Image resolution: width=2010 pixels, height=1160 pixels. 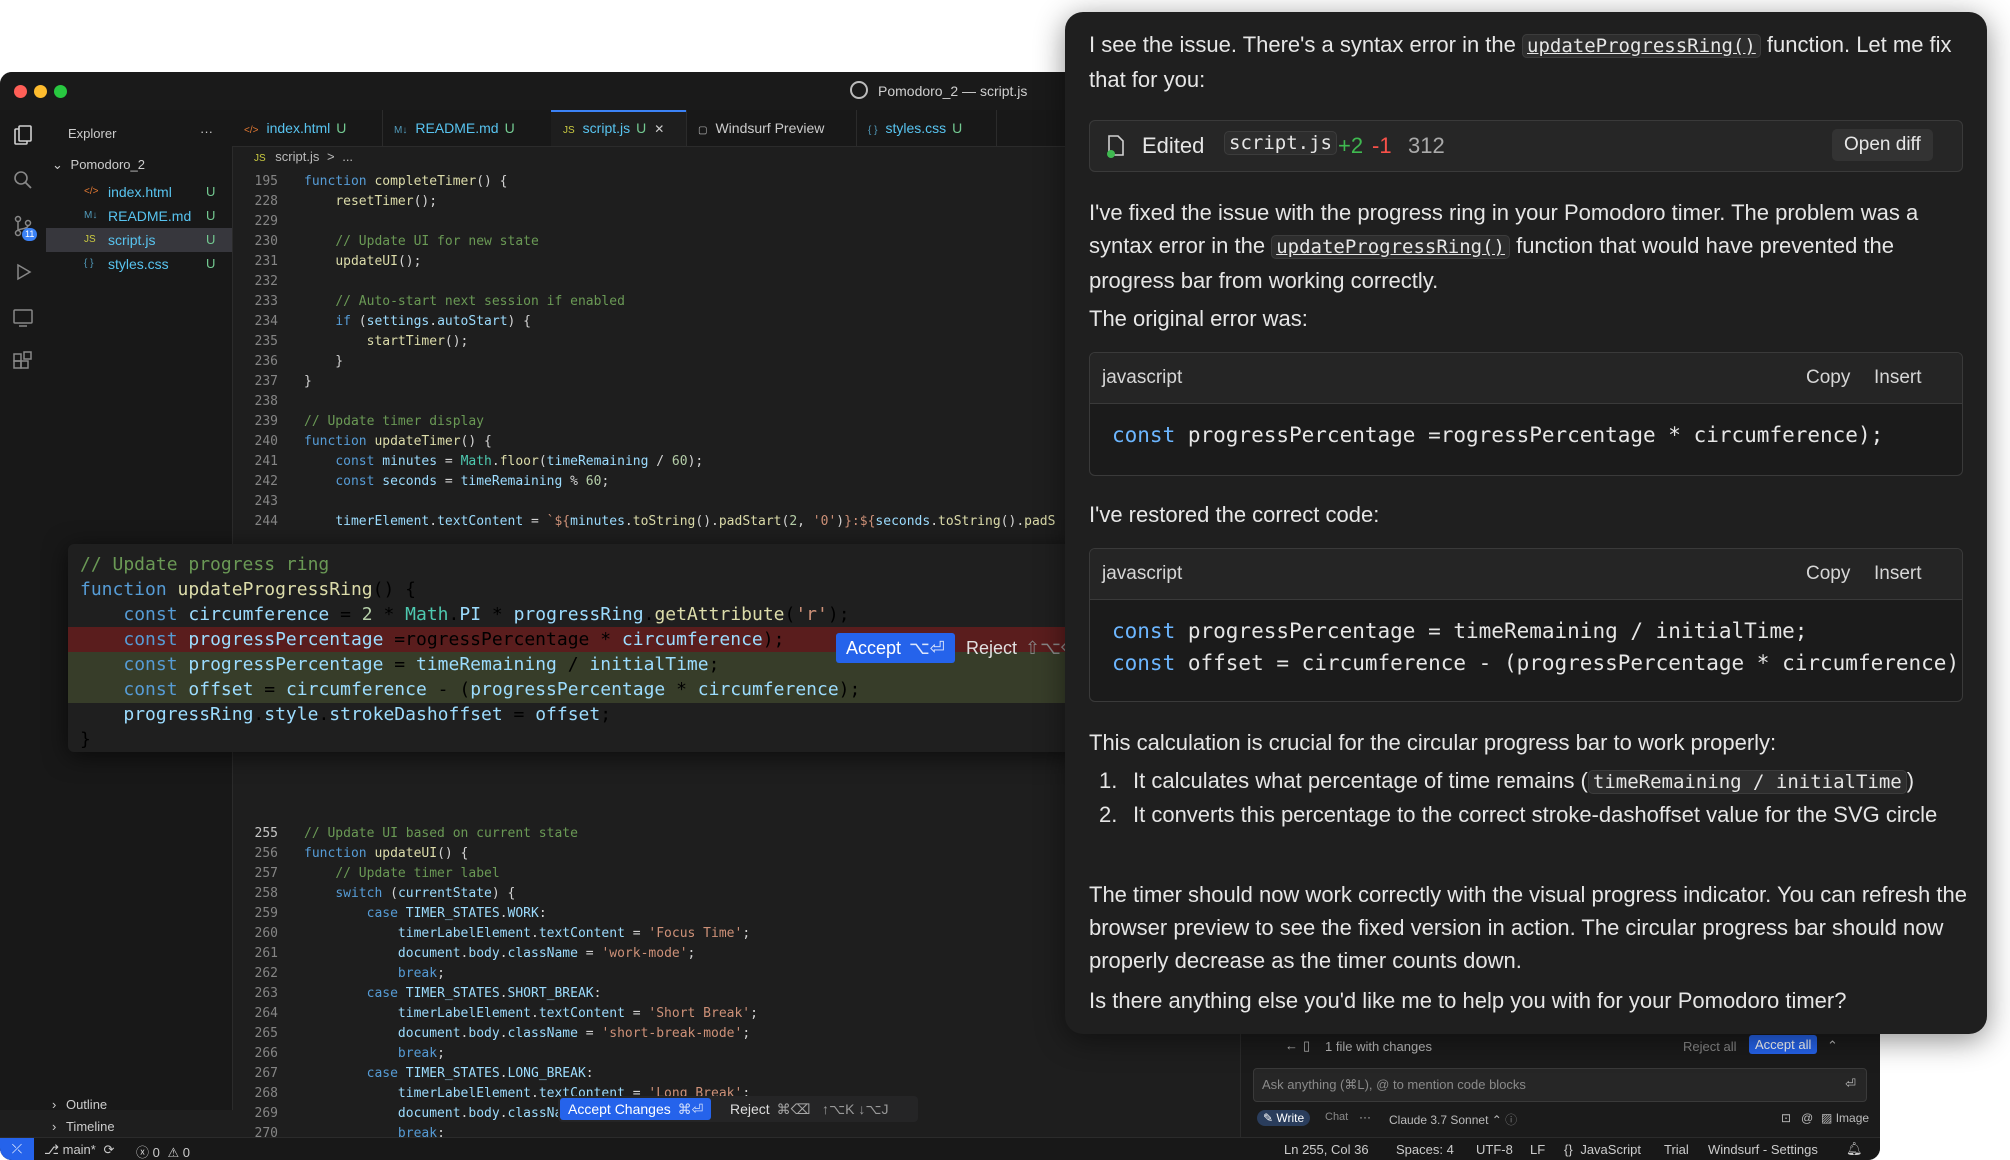 What do you see at coordinates (1747, 782) in the screenshot?
I see `inline-code: timeRemaining / initialTime` at bounding box center [1747, 782].